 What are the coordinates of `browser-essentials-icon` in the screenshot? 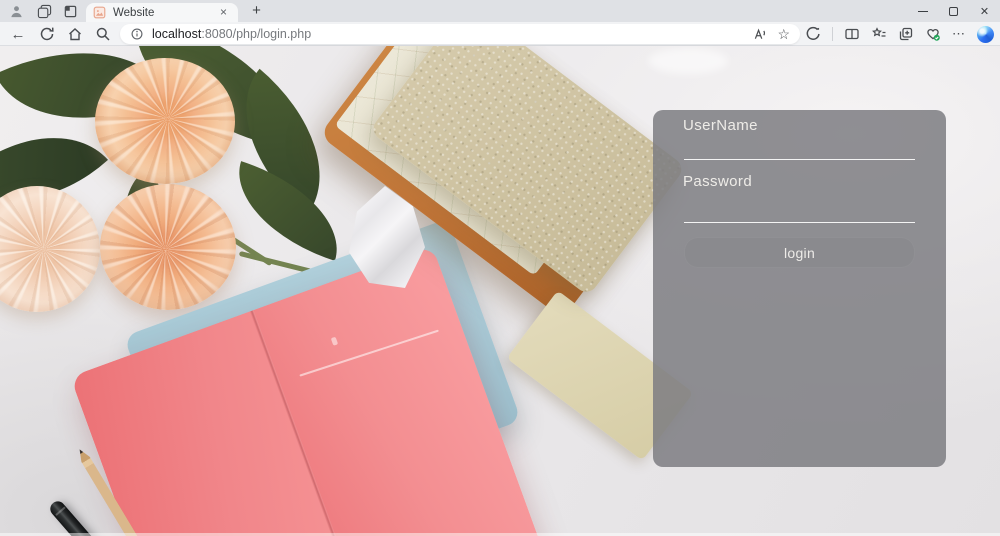 It's located at (933, 34).